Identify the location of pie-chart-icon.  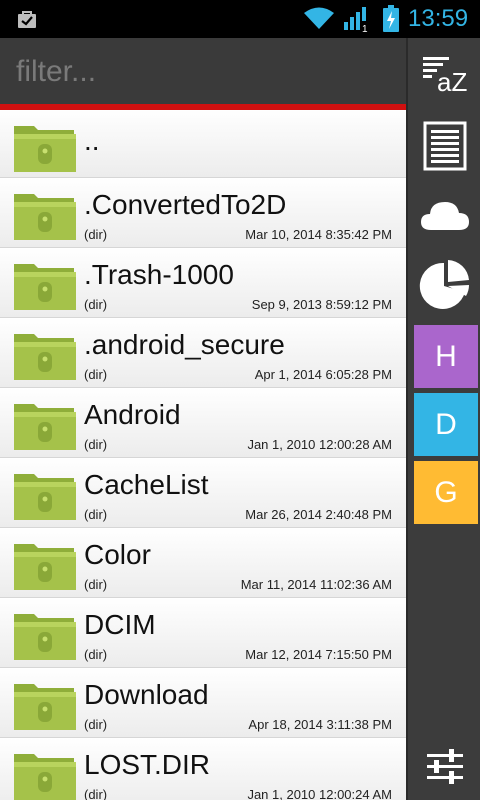
(444, 284).